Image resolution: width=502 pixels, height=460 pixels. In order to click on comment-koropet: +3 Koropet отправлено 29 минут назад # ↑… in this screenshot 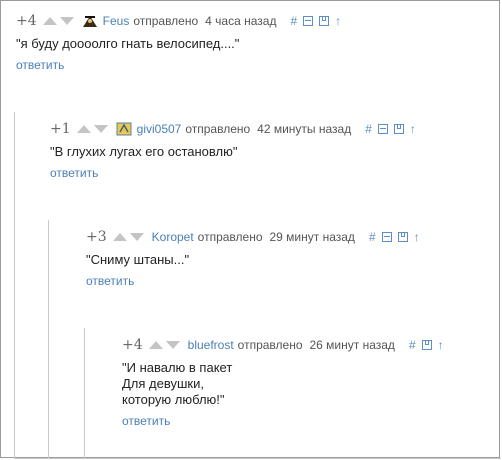, I will do `click(253, 259)`.